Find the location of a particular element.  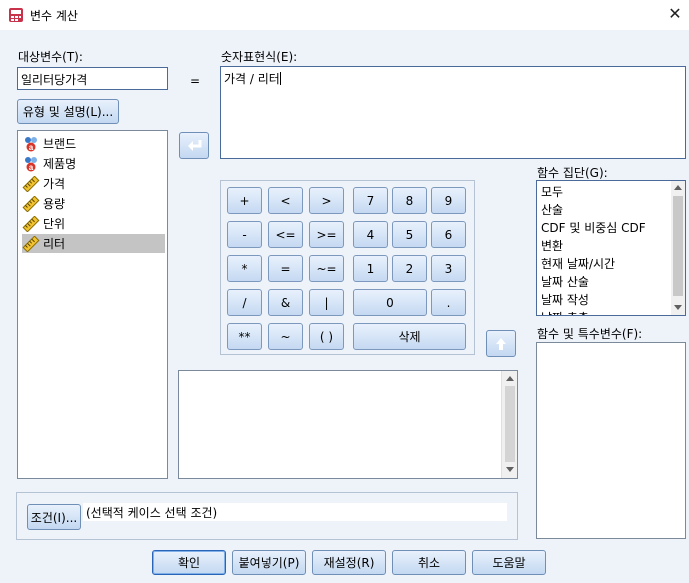

variable-name: 제품명 is located at coordinates (60, 164).